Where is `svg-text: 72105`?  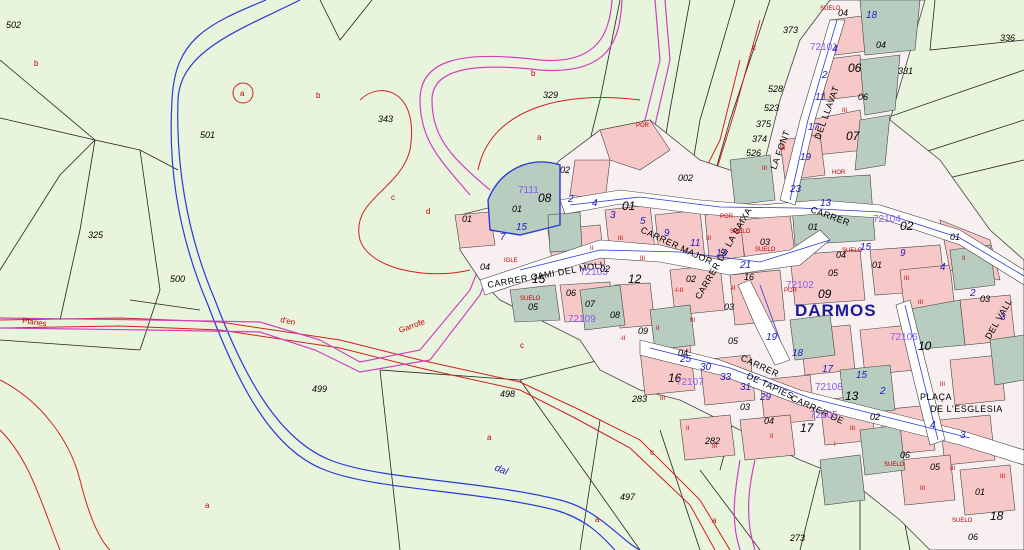 svg-text: 72105 is located at coordinates (824, 415).